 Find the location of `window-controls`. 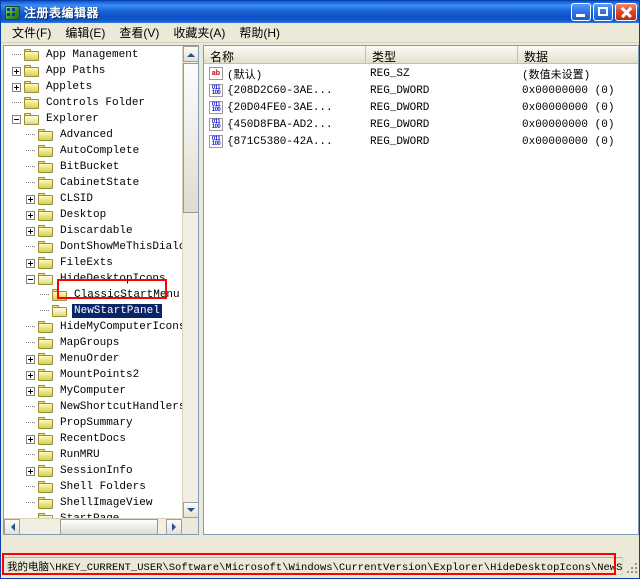

window-controls is located at coordinates (604, 12).